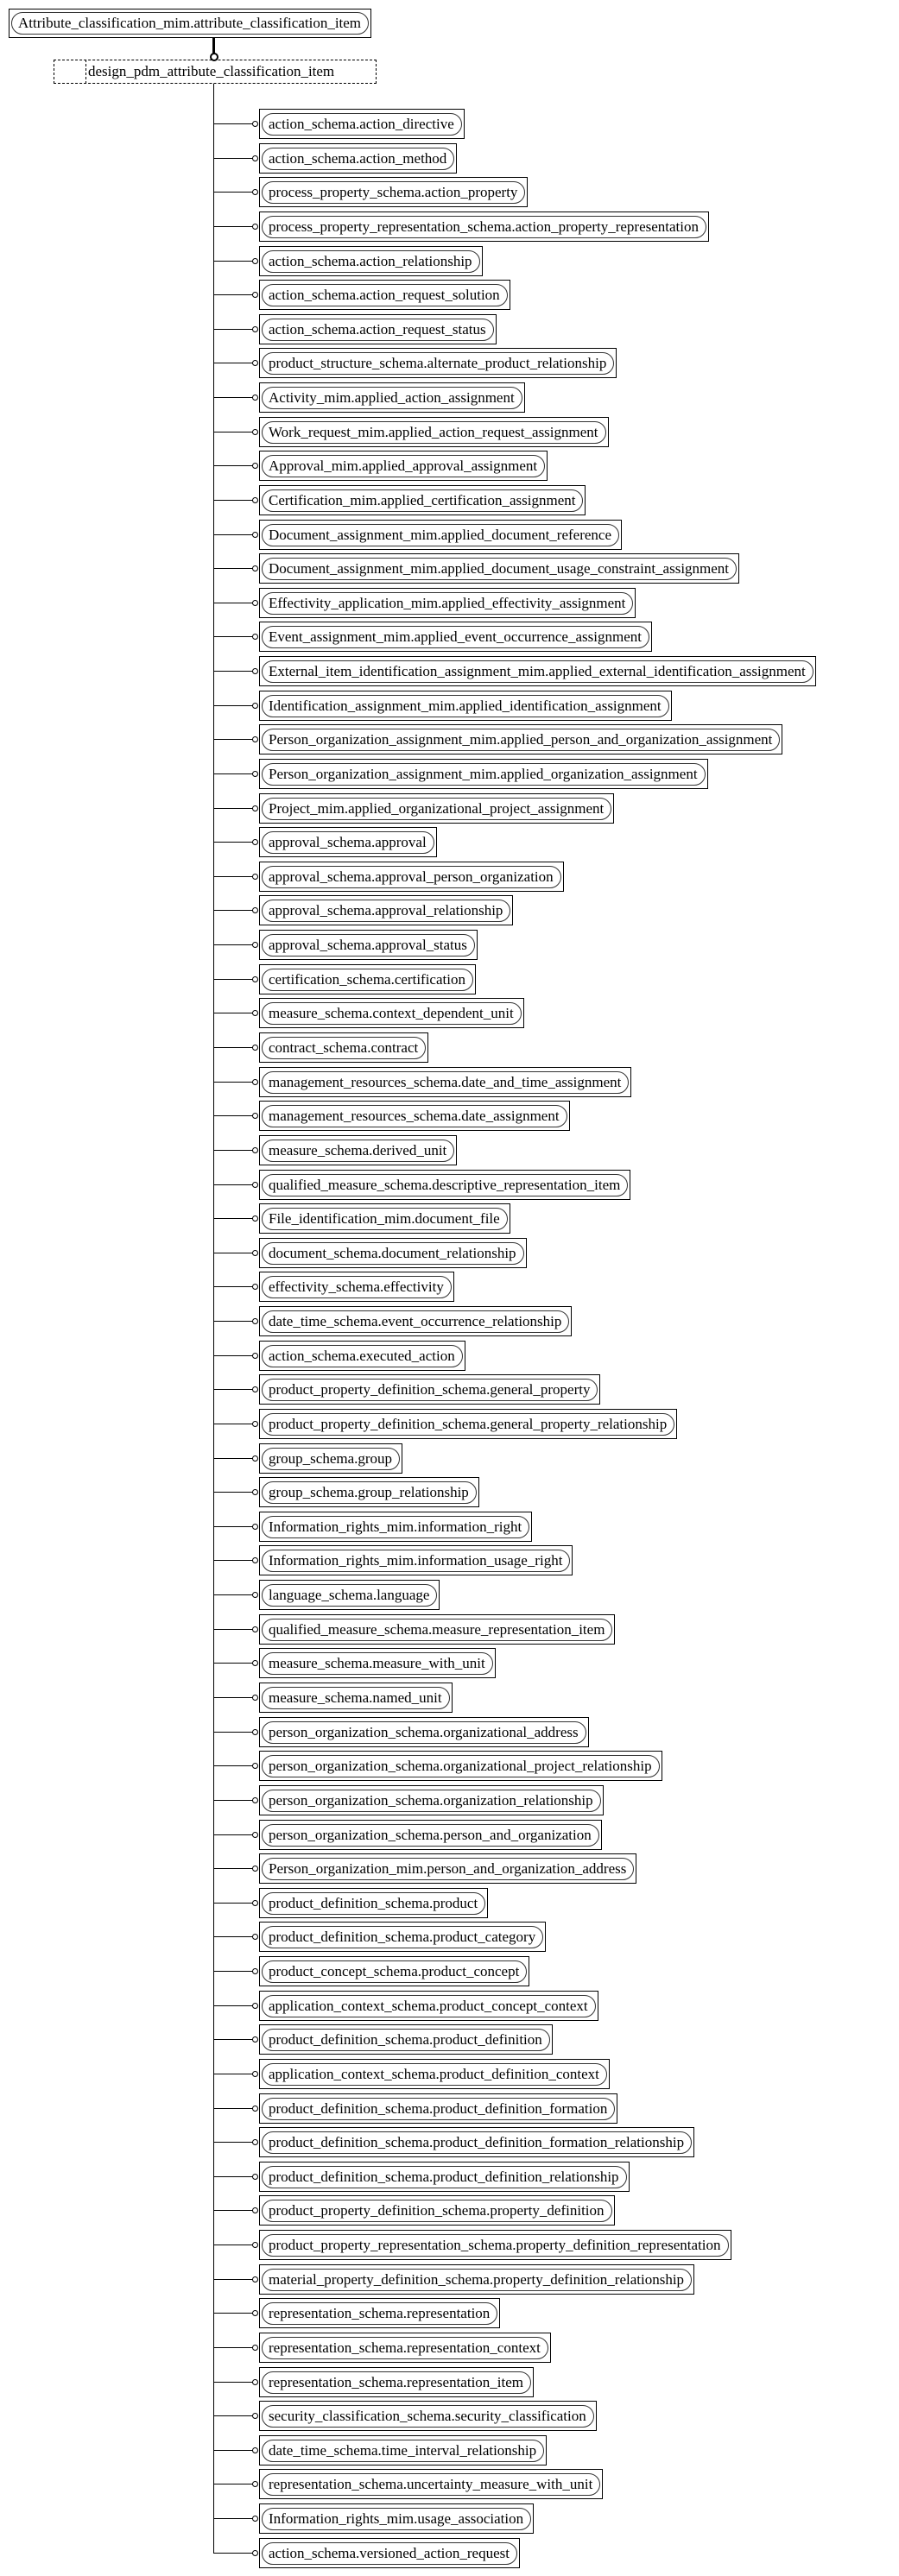 The image size is (899, 2576). I want to click on entity-box: approval_schema.approval_status, so click(369, 945).